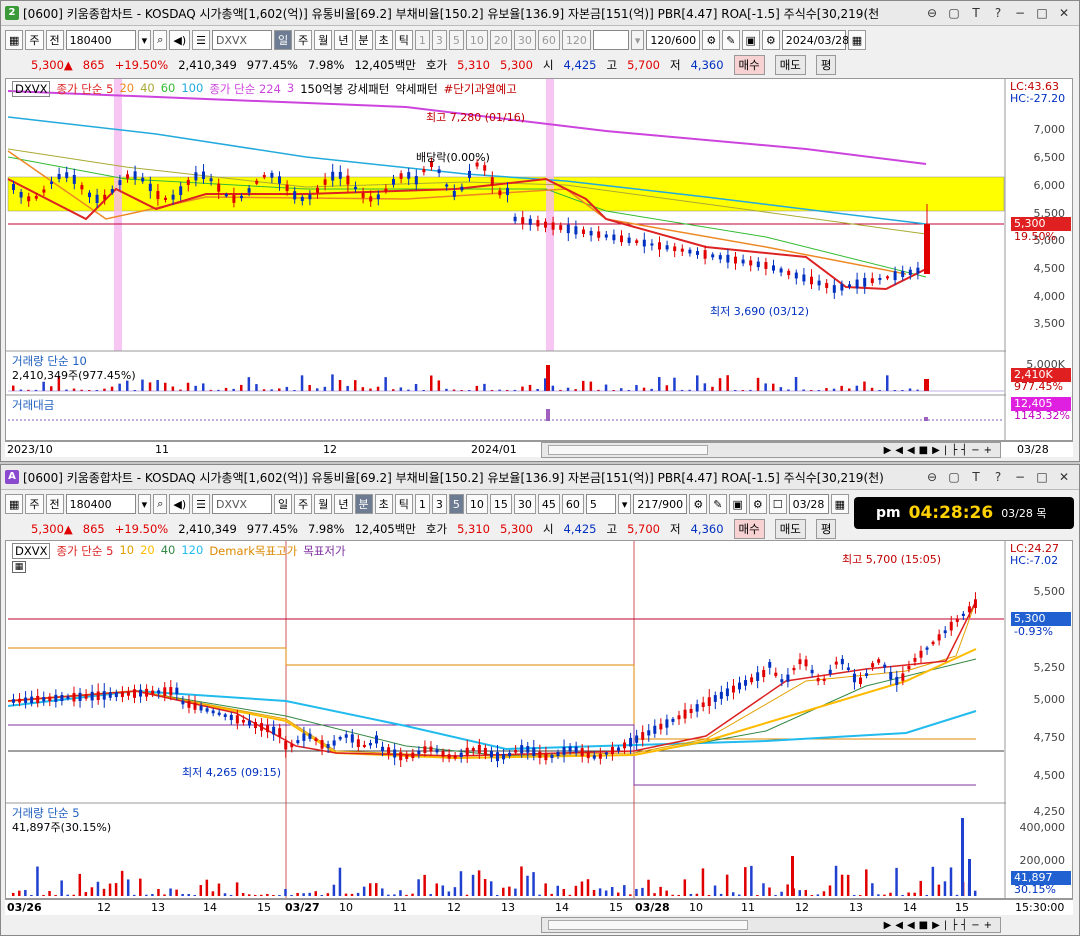 The height and width of the screenshot is (936, 1080). What do you see at coordinates (777, 504) in the screenshot?
I see `date-checkbox: ☐` at bounding box center [777, 504].